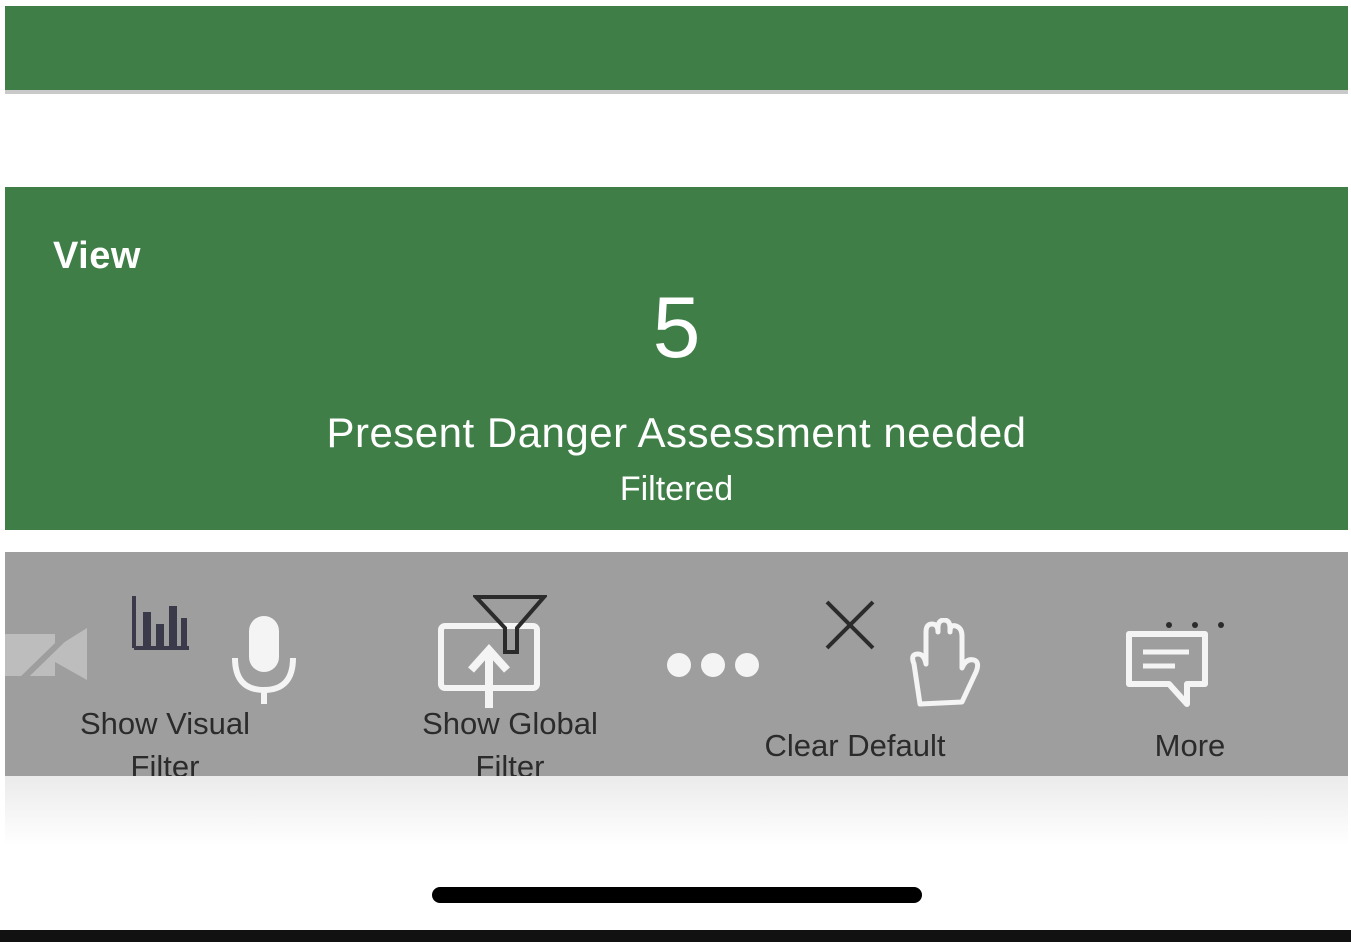  I want to click on clear-default-label: Clear Default, so click(855, 745).